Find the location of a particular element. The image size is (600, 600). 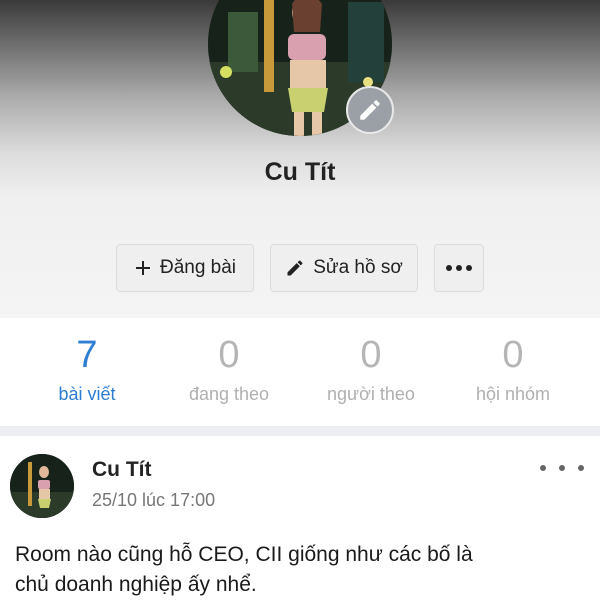

post-timestamp: 25/10 lúc 17:00 is located at coordinates (154, 500).